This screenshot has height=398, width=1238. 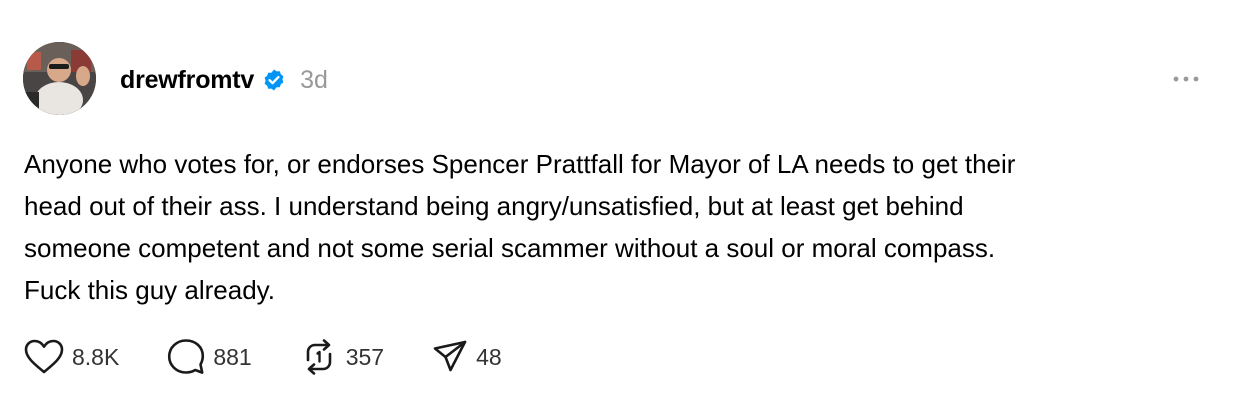 What do you see at coordinates (44, 356) in the screenshot?
I see `heart-icon` at bounding box center [44, 356].